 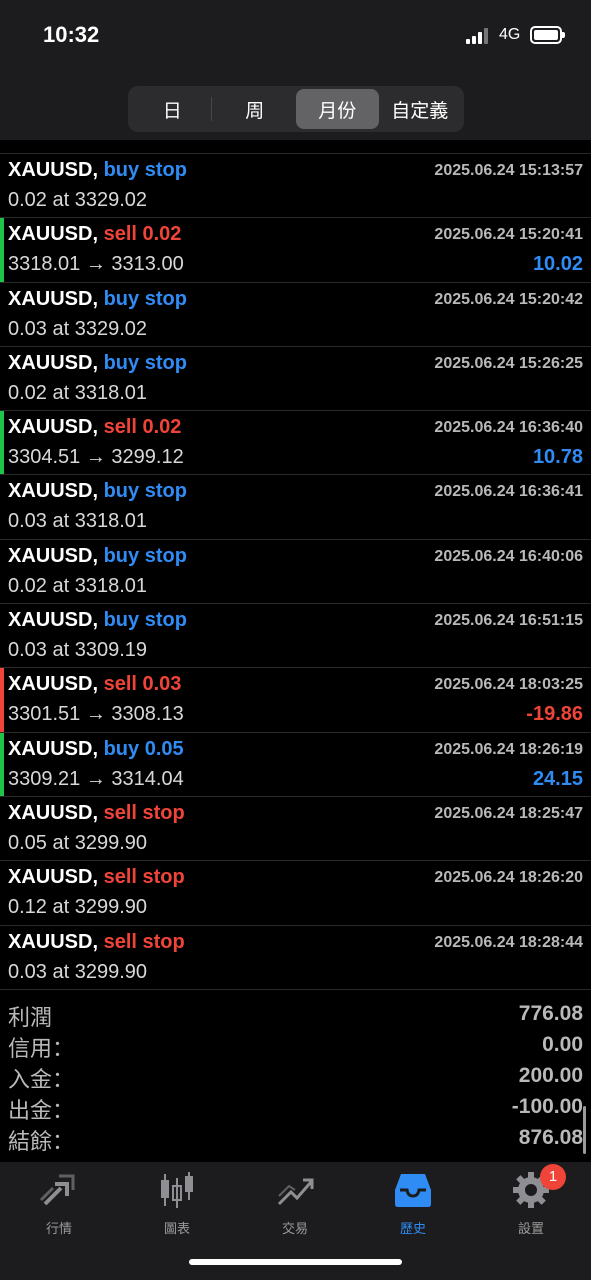 What do you see at coordinates (557, 457) in the screenshot?
I see `order-profit: 10.78` at bounding box center [557, 457].